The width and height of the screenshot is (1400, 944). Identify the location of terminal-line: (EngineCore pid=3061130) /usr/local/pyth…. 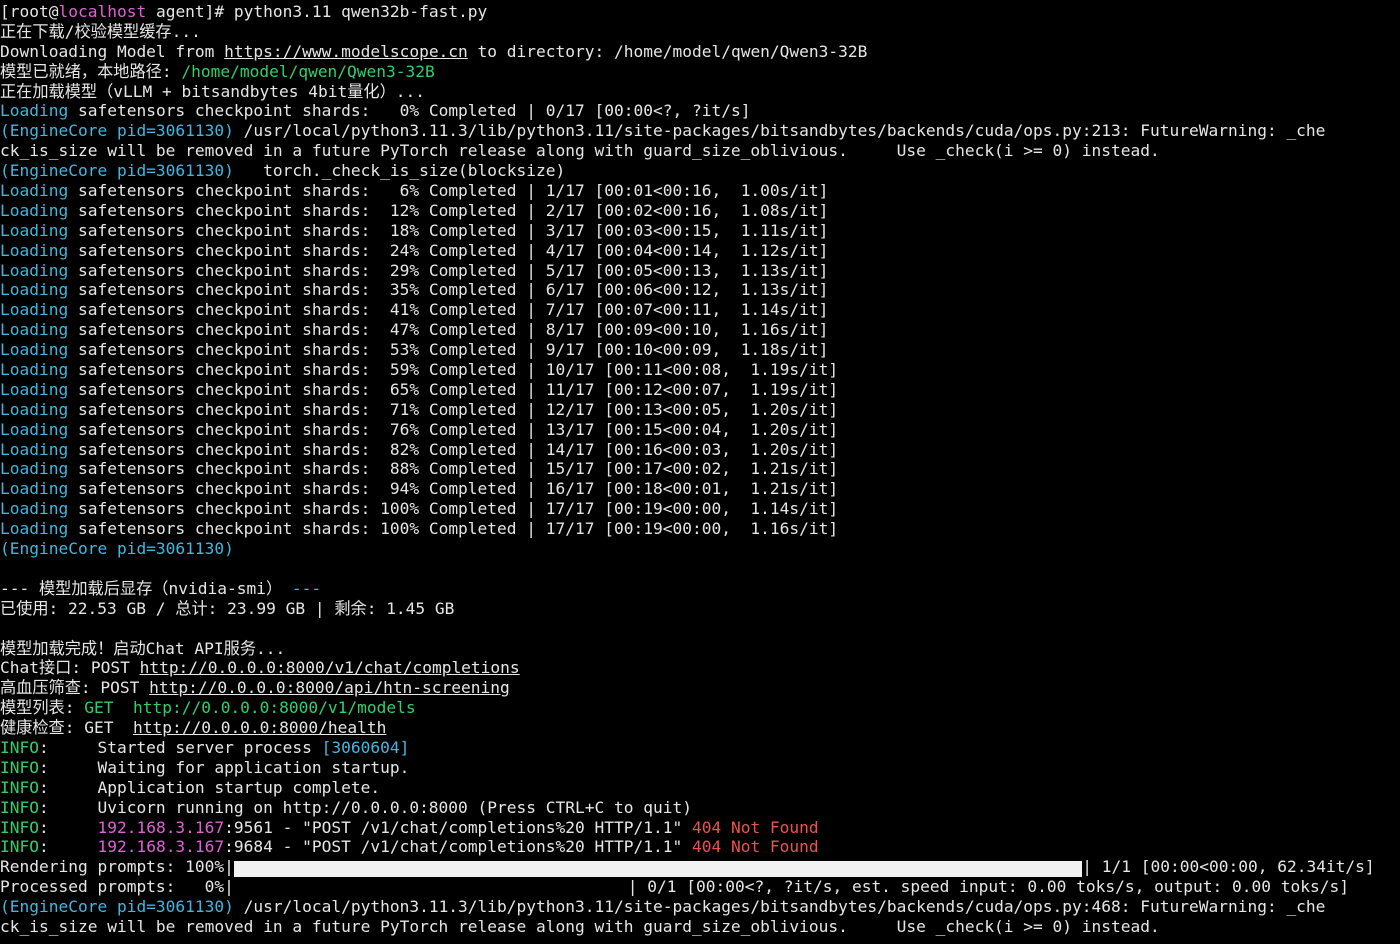
(700, 131).